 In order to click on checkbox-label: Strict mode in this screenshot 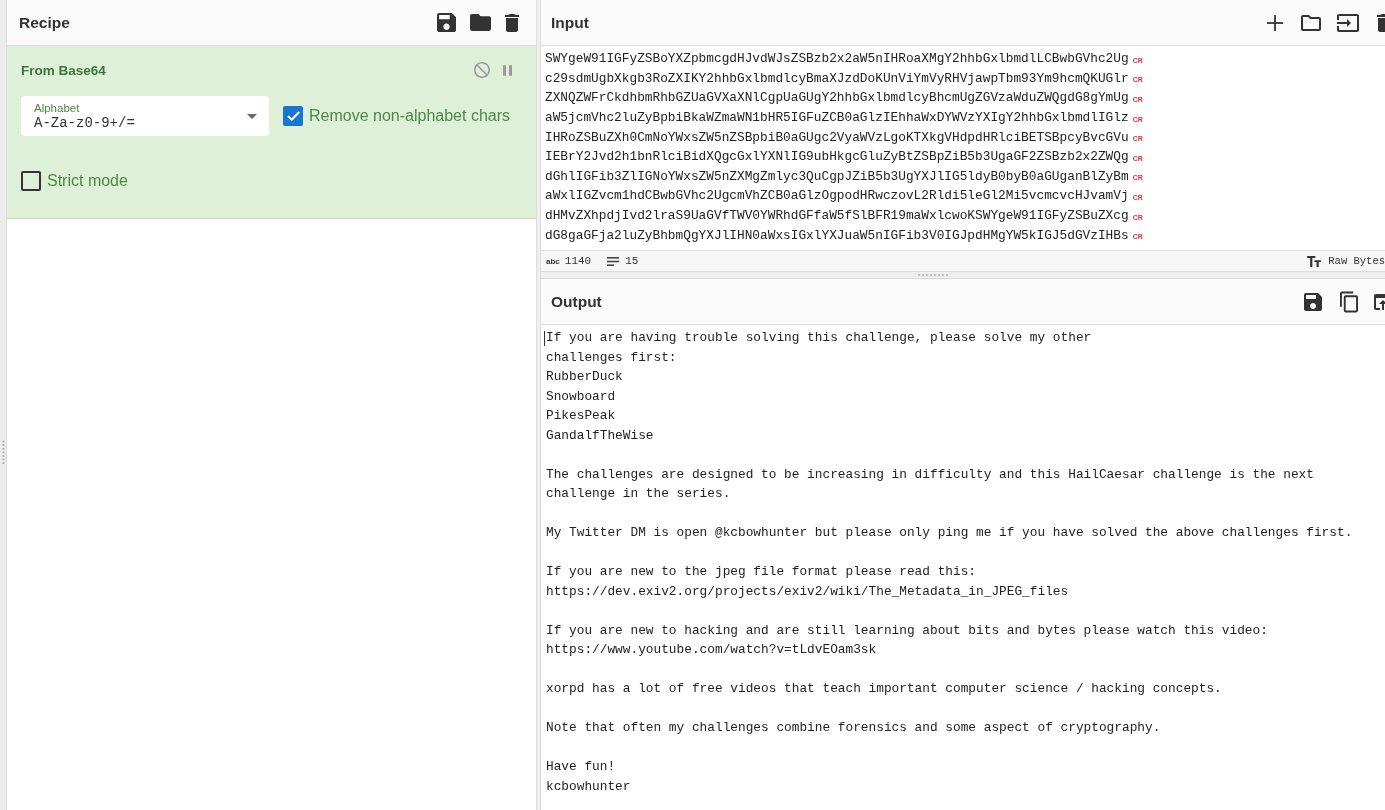, I will do `click(87, 181)`.